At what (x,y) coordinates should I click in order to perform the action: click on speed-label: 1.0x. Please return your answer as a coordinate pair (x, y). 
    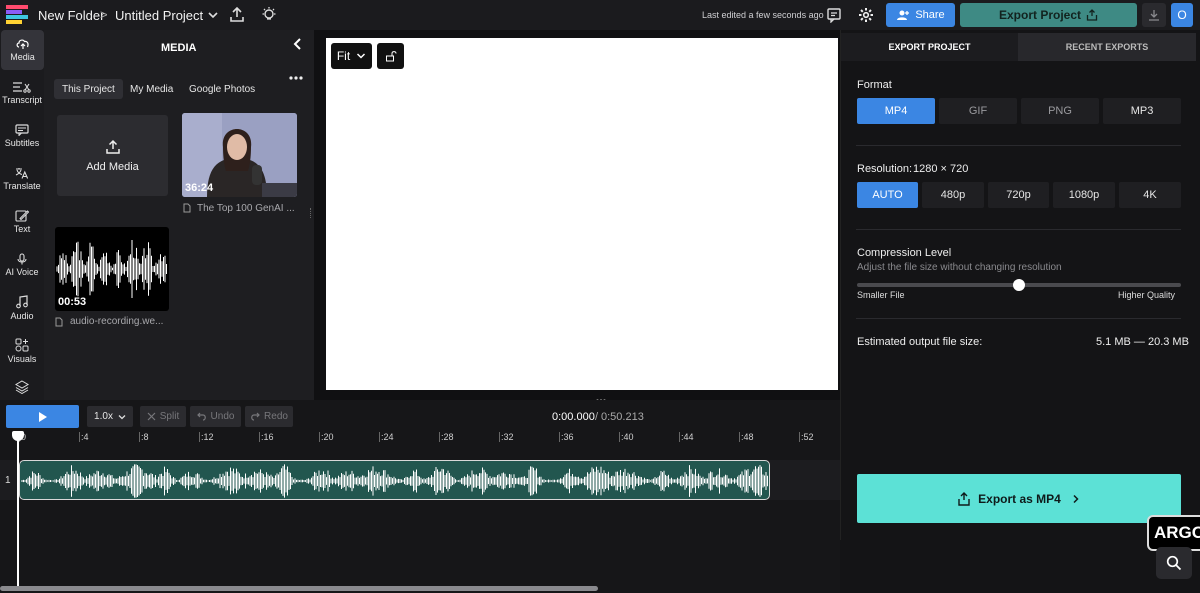
    Looking at the image, I should click on (103, 416).